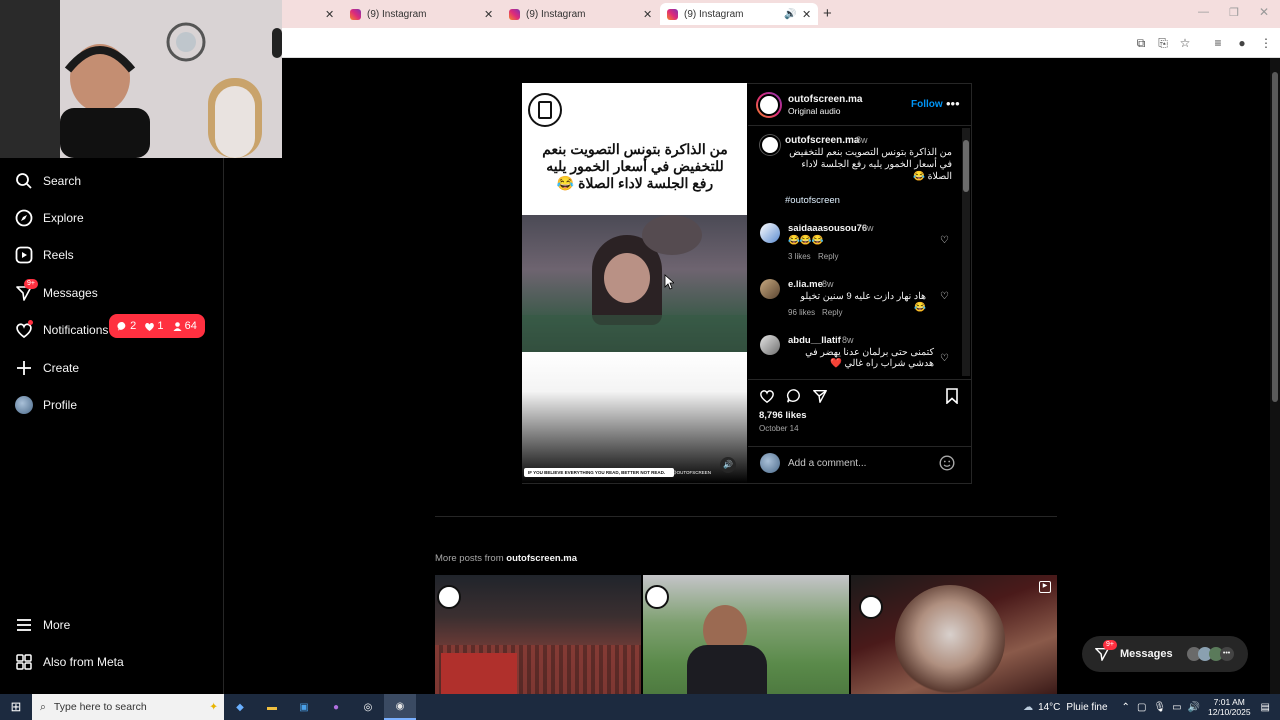 The height and width of the screenshot is (720, 1280). I want to click on sidebar-item-reels: Reels, so click(44, 255).